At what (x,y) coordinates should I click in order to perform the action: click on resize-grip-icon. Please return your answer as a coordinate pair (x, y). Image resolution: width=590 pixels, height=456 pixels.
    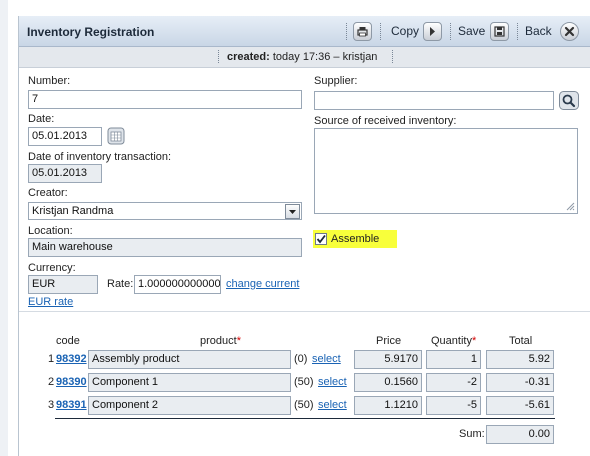
    Looking at the image, I should click on (570, 206).